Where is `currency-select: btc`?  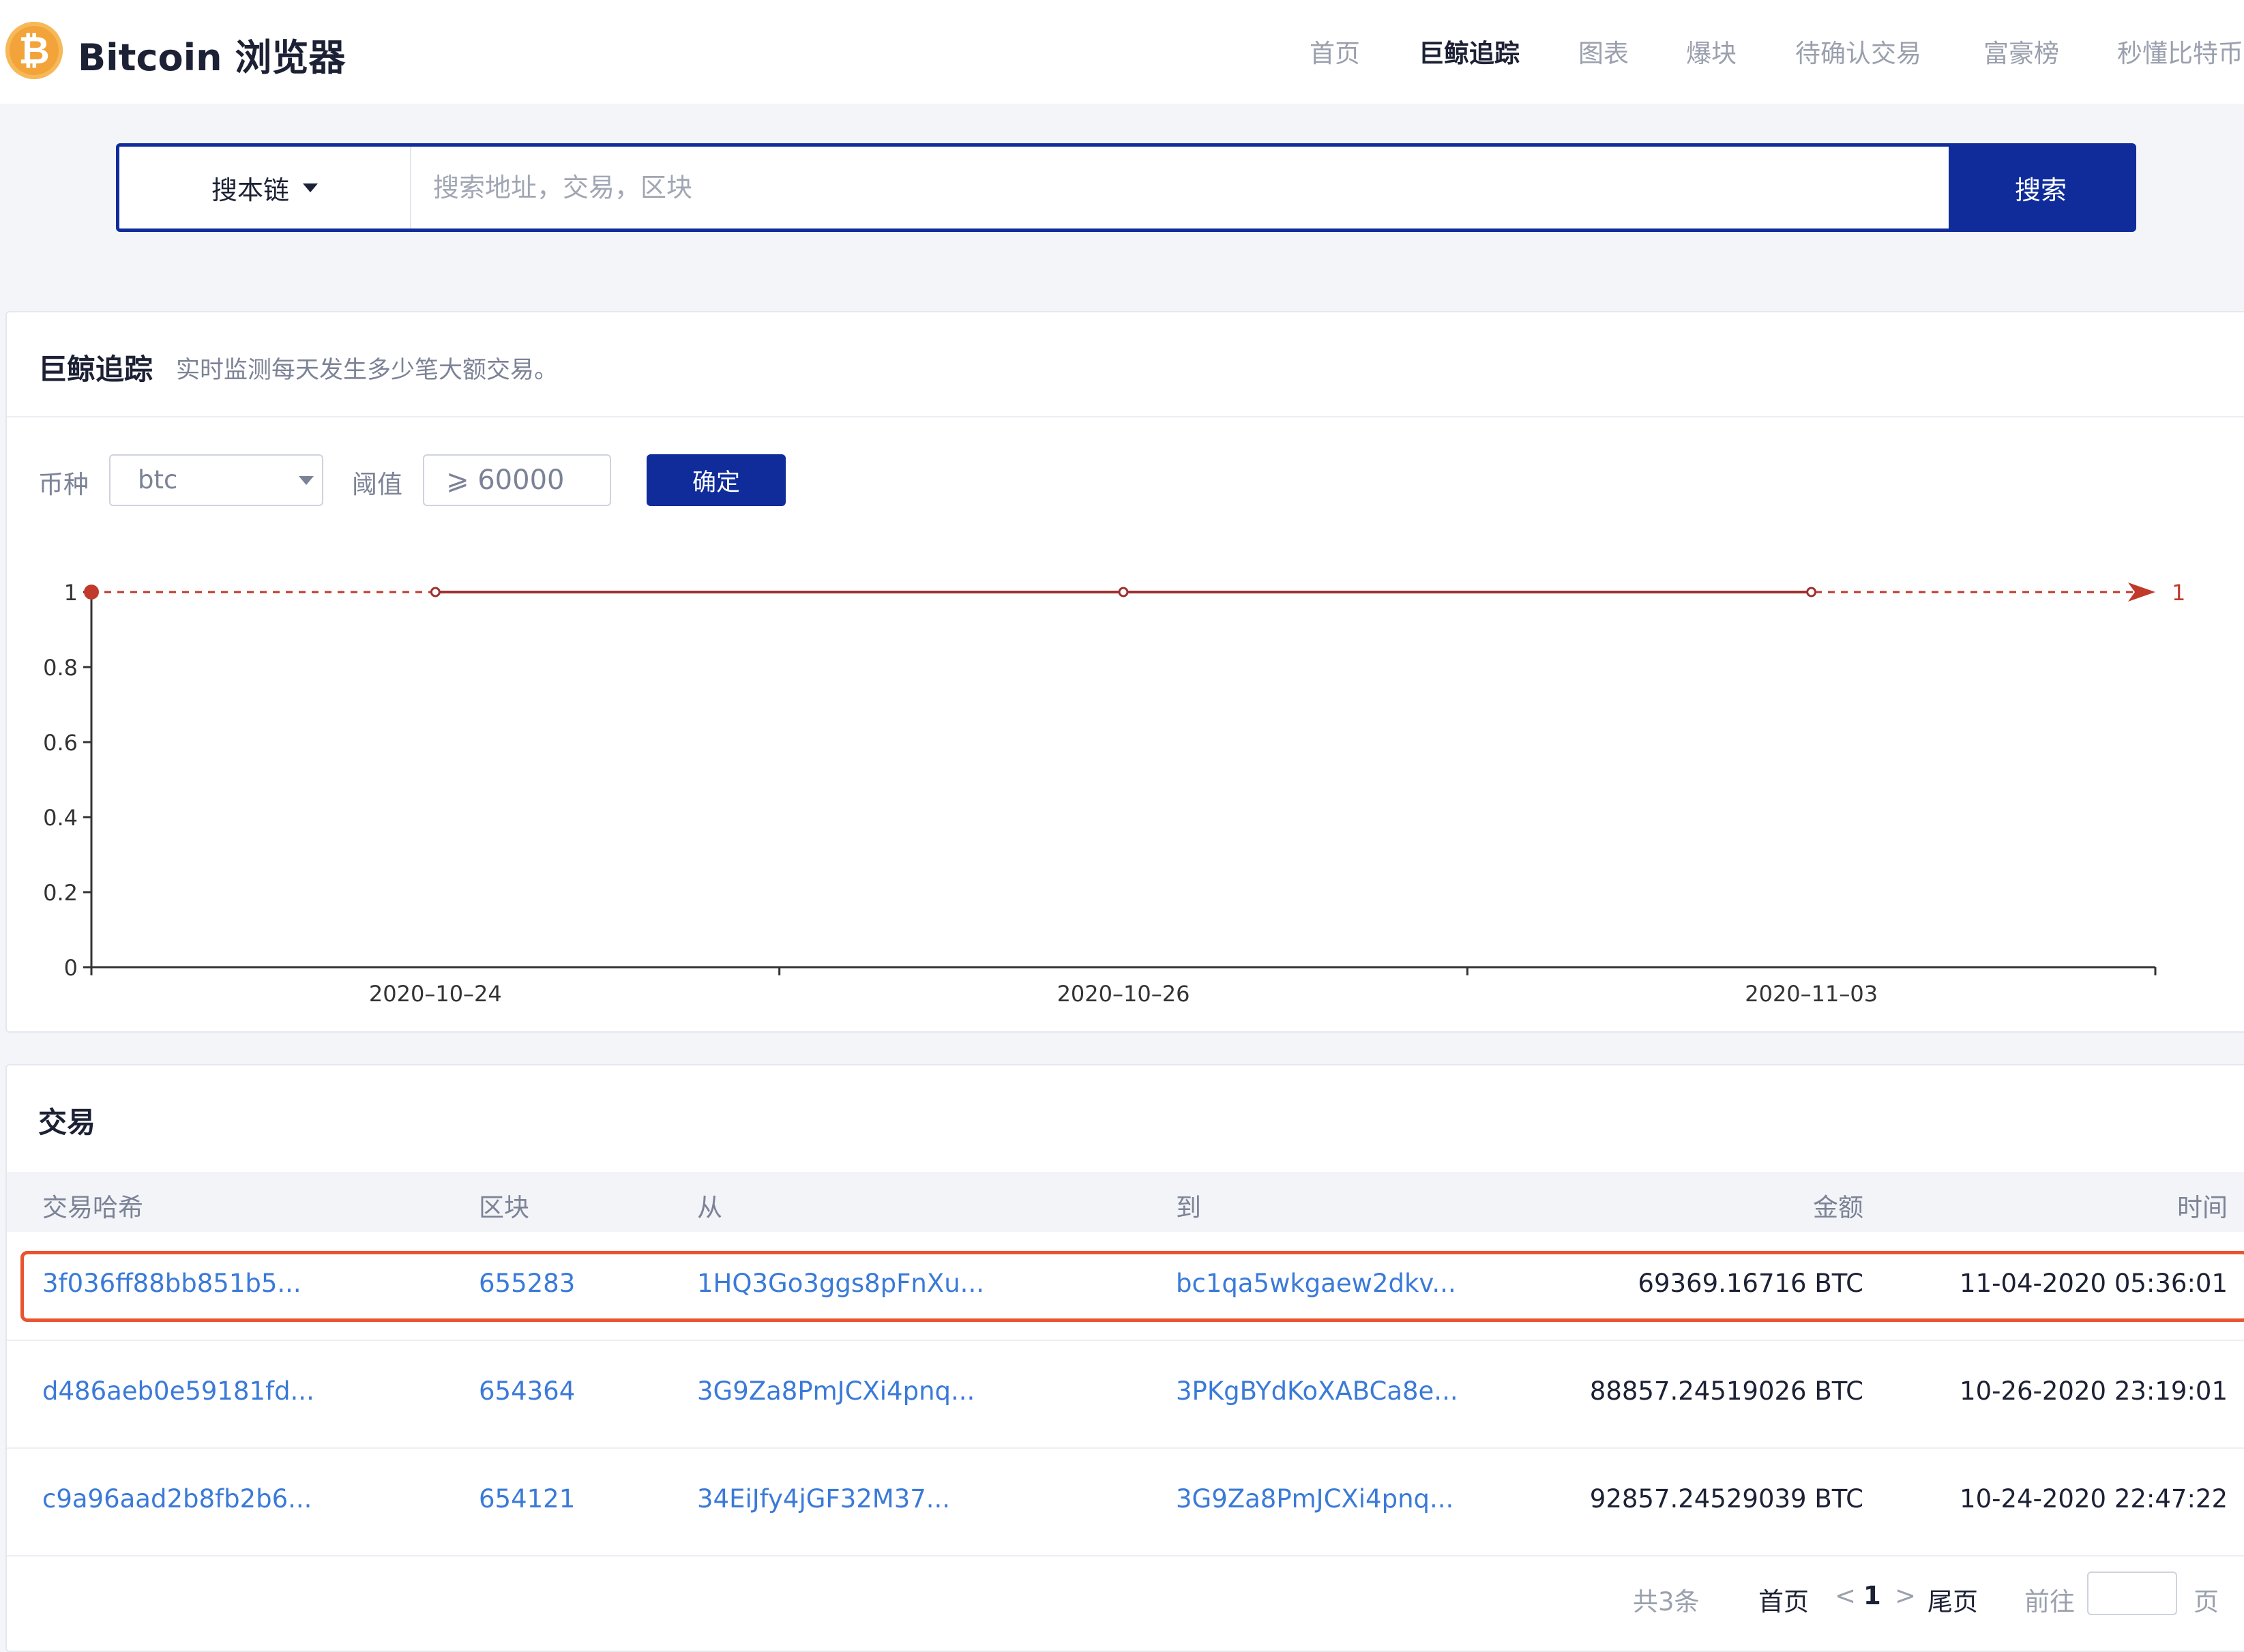
currency-select: btc is located at coordinates (216, 480).